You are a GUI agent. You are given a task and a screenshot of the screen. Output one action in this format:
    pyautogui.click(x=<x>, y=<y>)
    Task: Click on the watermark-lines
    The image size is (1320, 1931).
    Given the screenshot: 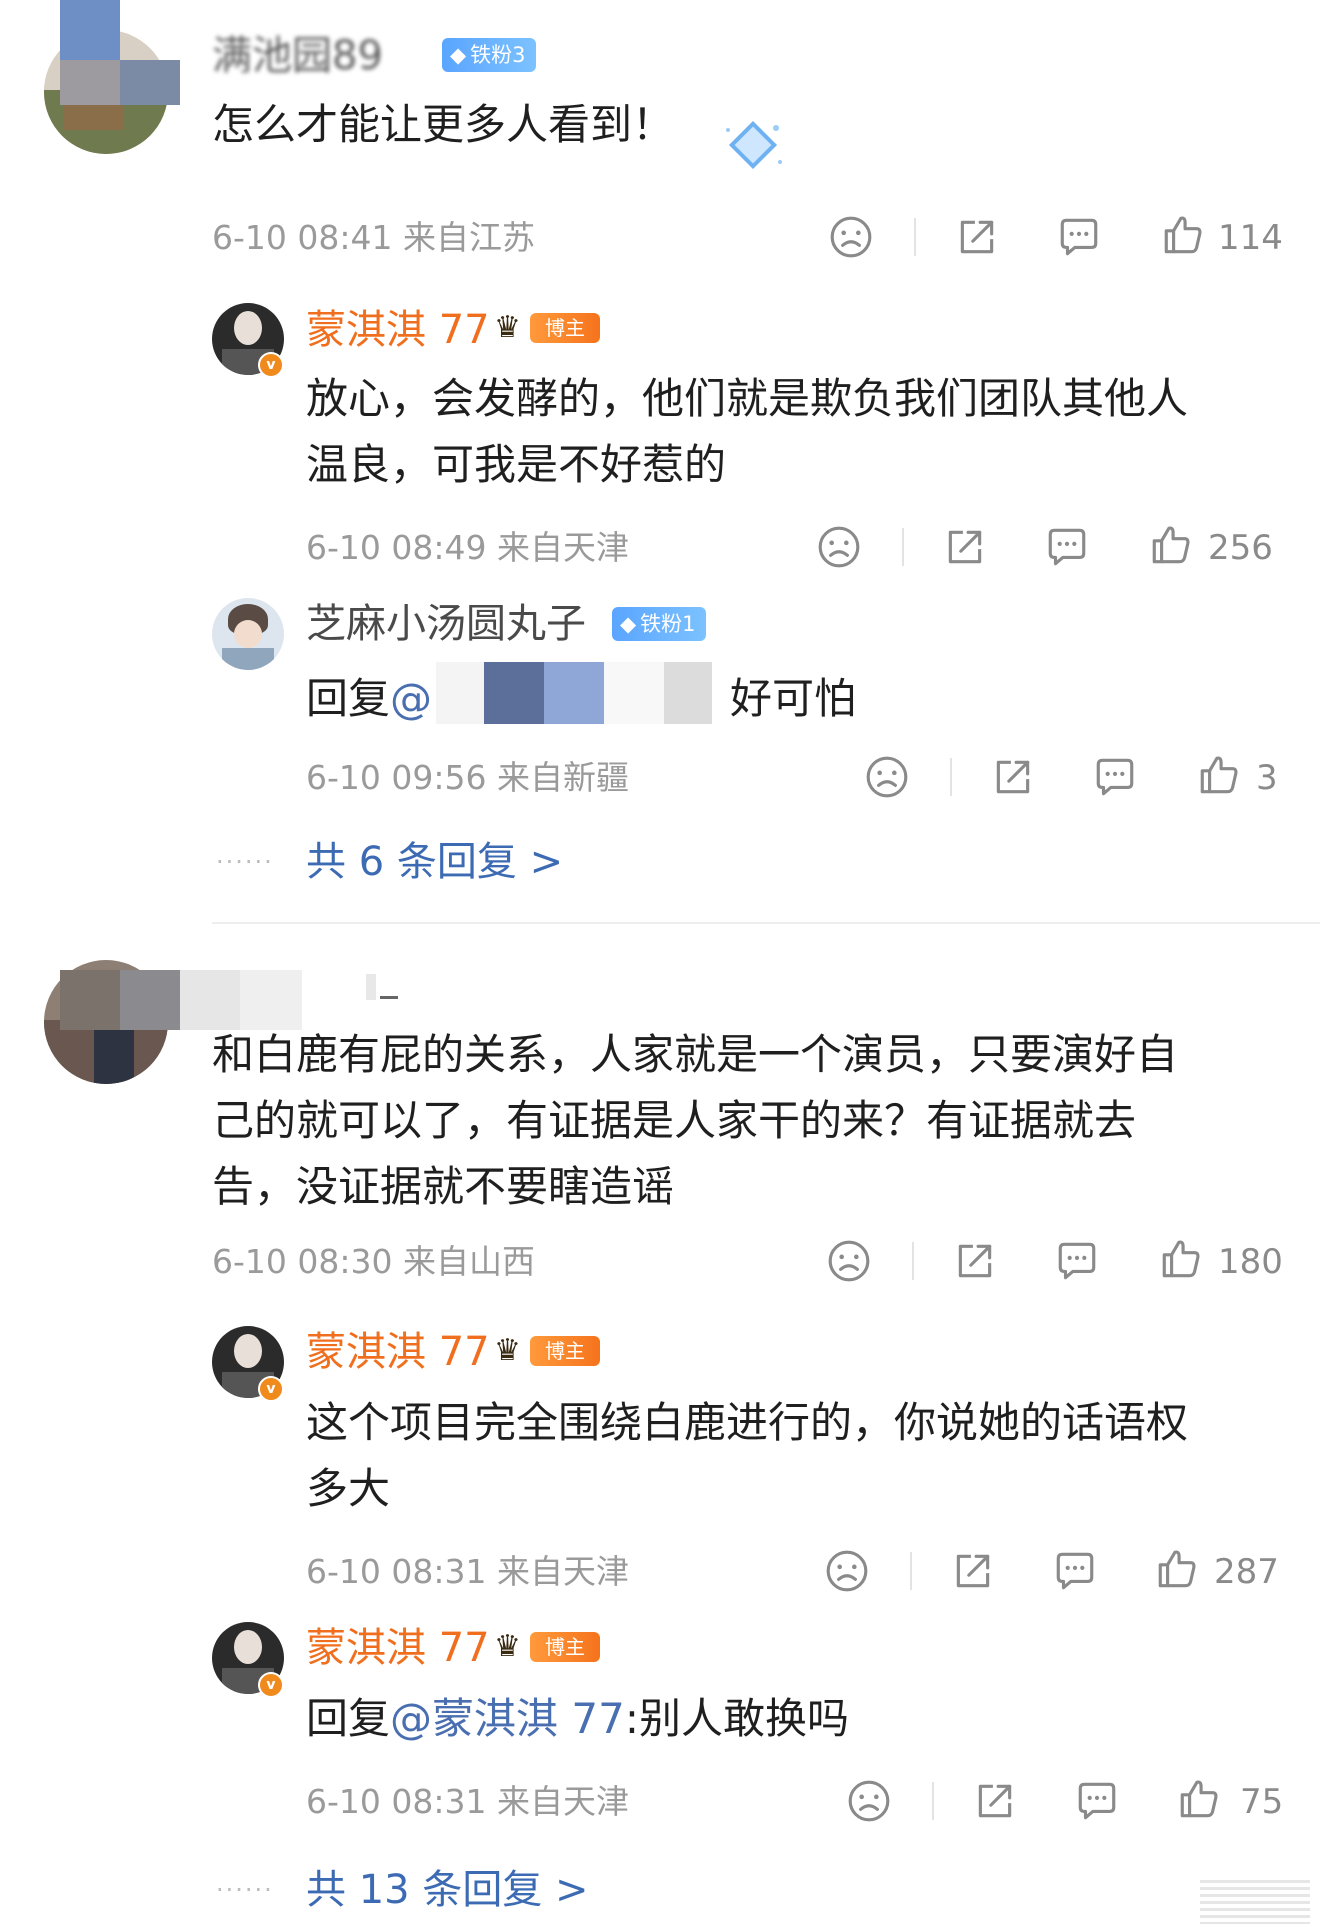 What is the action you would take?
    pyautogui.click(x=1255, y=1902)
    